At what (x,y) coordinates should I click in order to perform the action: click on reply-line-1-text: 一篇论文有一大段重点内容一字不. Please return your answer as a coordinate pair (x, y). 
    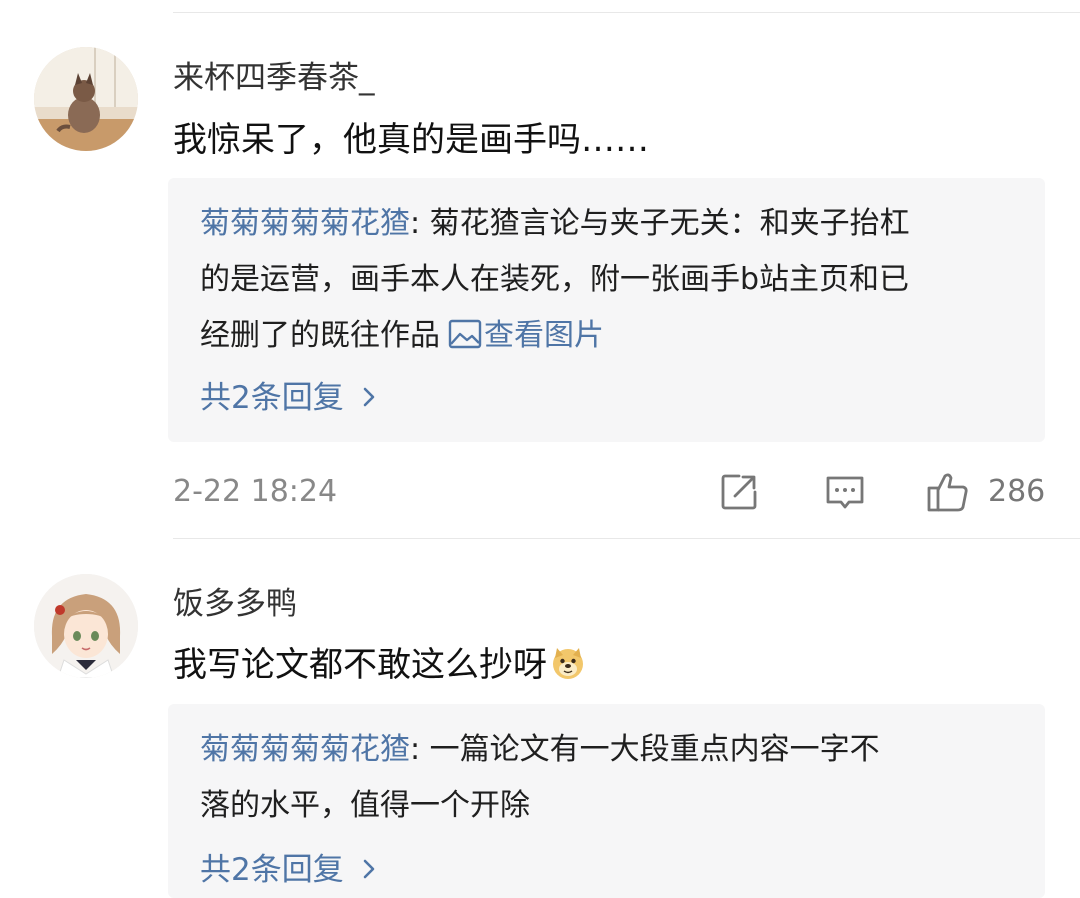
    Looking at the image, I should click on (654, 749).